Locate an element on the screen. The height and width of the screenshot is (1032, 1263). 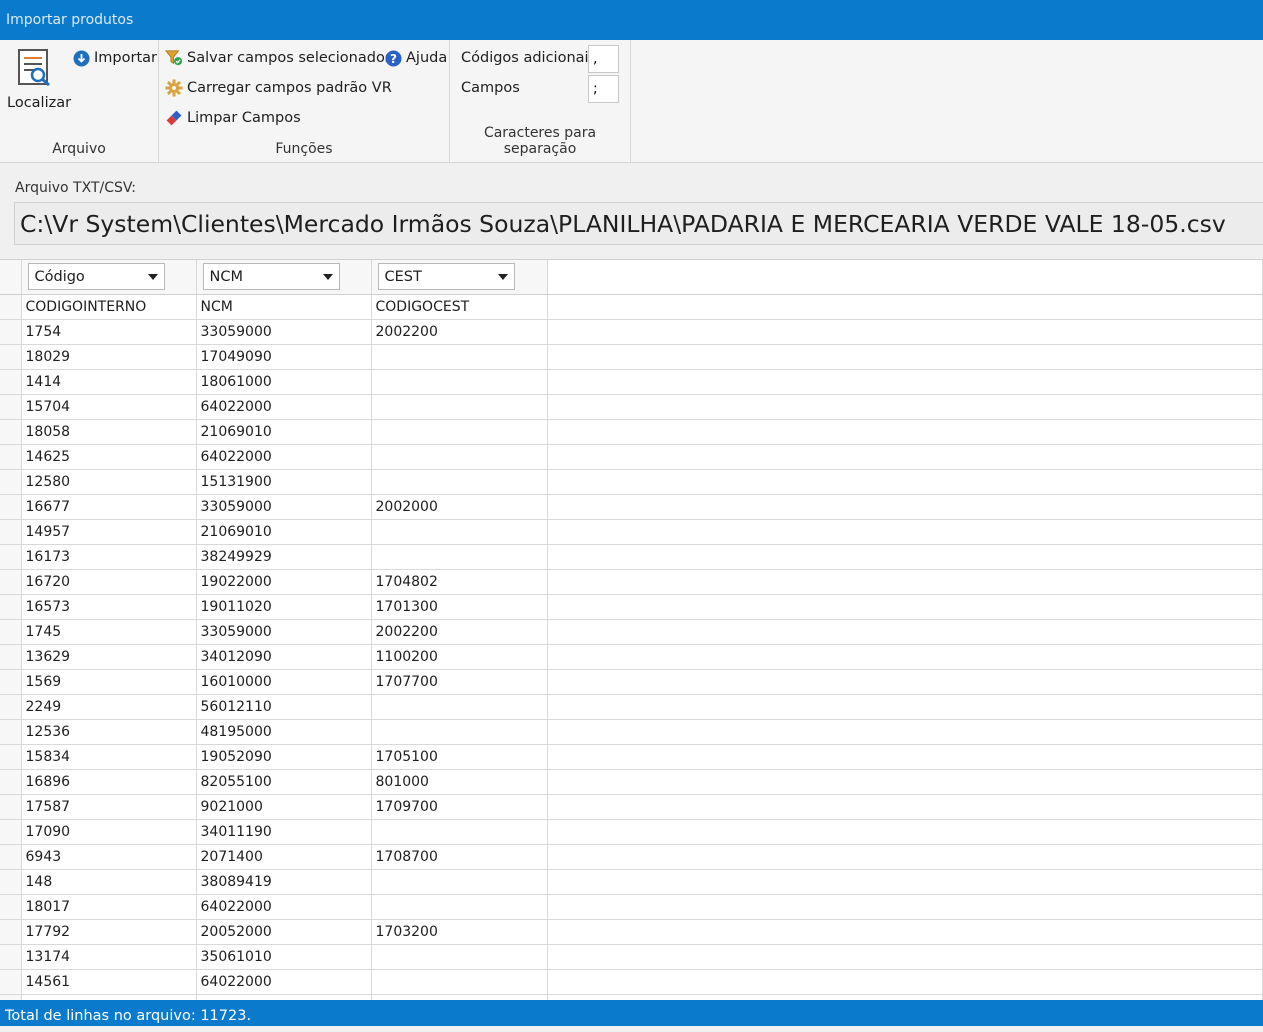
table-cell: 1708700 is located at coordinates (459, 857).